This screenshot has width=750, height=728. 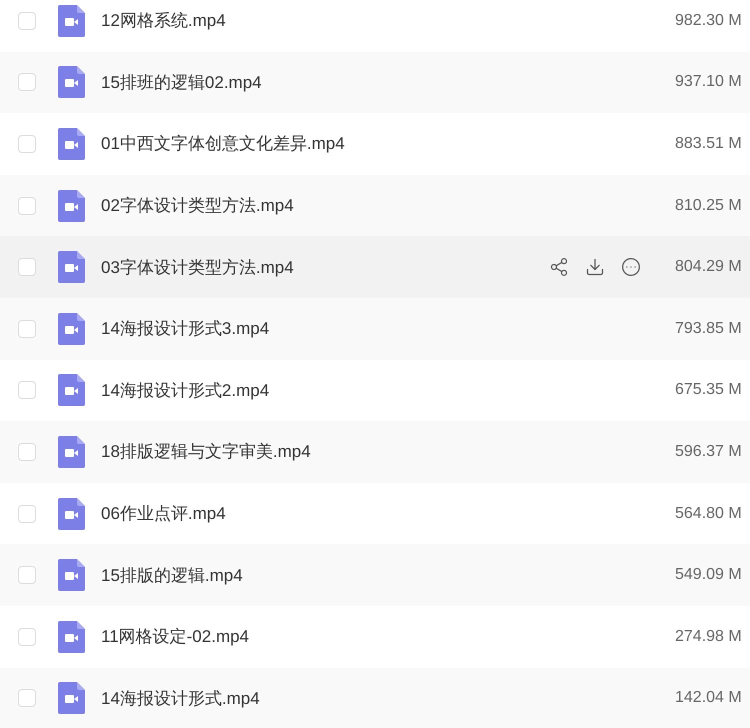 What do you see at coordinates (375, 329) in the screenshot?
I see `file-row: 14海报设计形式3.mp4 793.85 M` at bounding box center [375, 329].